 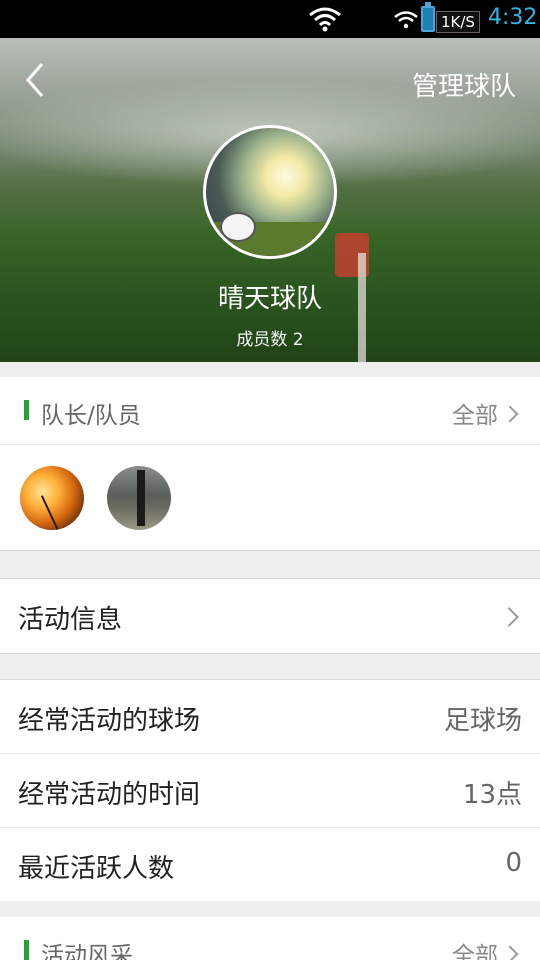 I want to click on members-title: 队长/队员, so click(x=91, y=416).